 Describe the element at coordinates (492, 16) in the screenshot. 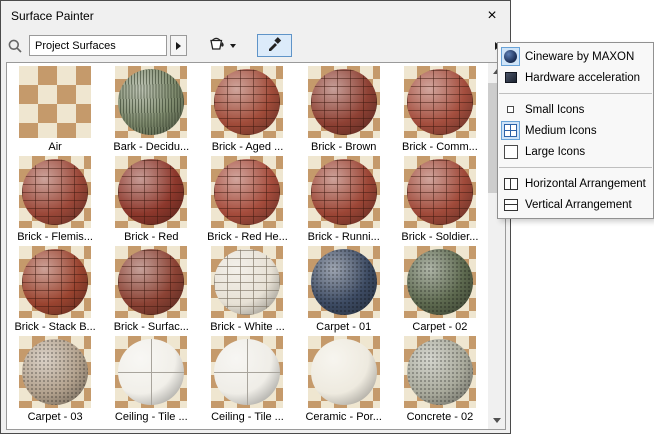

I see `close-button: ×` at that location.